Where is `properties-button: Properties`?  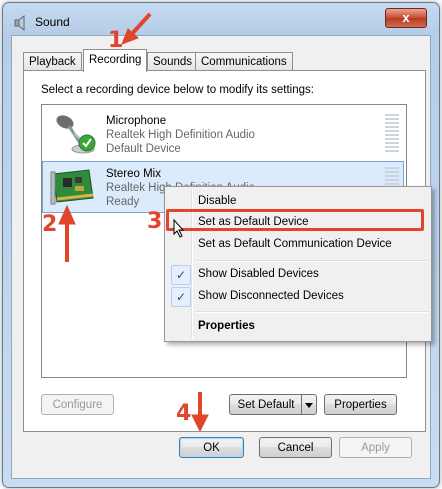
properties-button: Properties is located at coordinates (360, 404).